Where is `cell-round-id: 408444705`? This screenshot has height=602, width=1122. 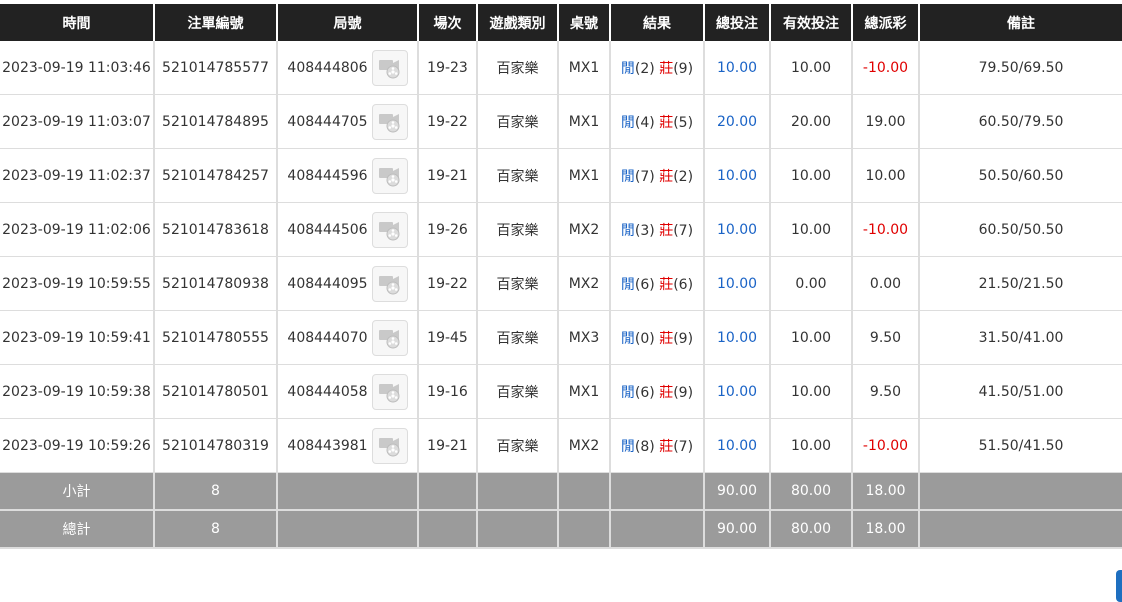
cell-round-id: 408444705 is located at coordinates (327, 121).